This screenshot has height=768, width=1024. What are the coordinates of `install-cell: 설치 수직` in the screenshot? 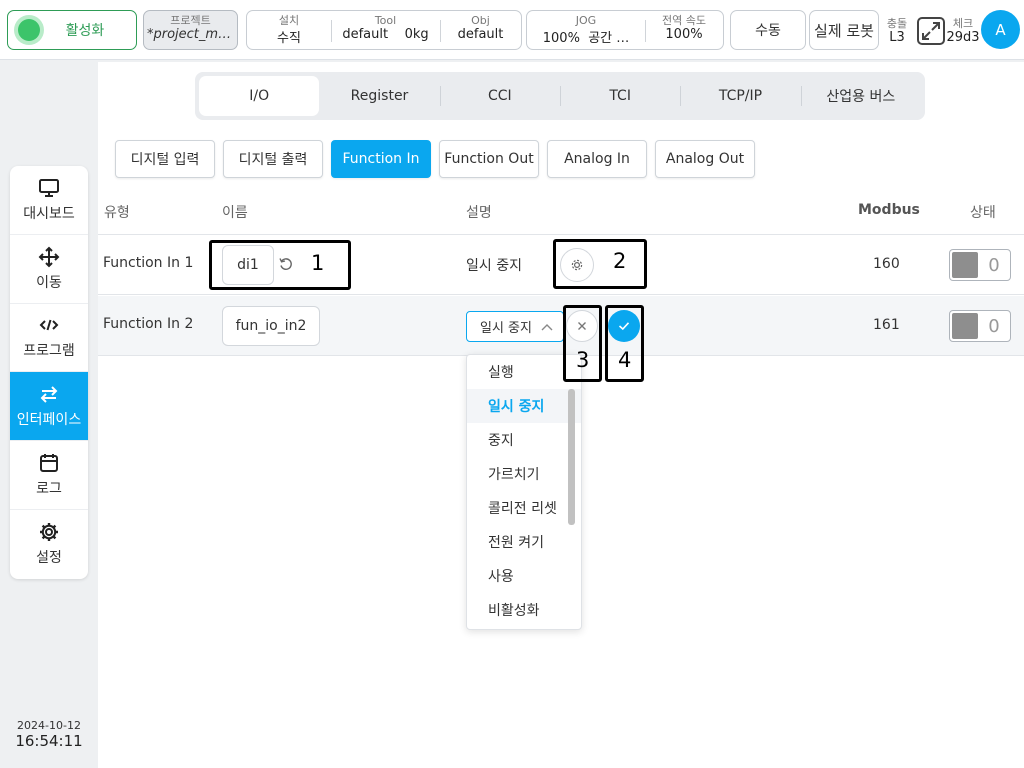 It's located at (289, 30).